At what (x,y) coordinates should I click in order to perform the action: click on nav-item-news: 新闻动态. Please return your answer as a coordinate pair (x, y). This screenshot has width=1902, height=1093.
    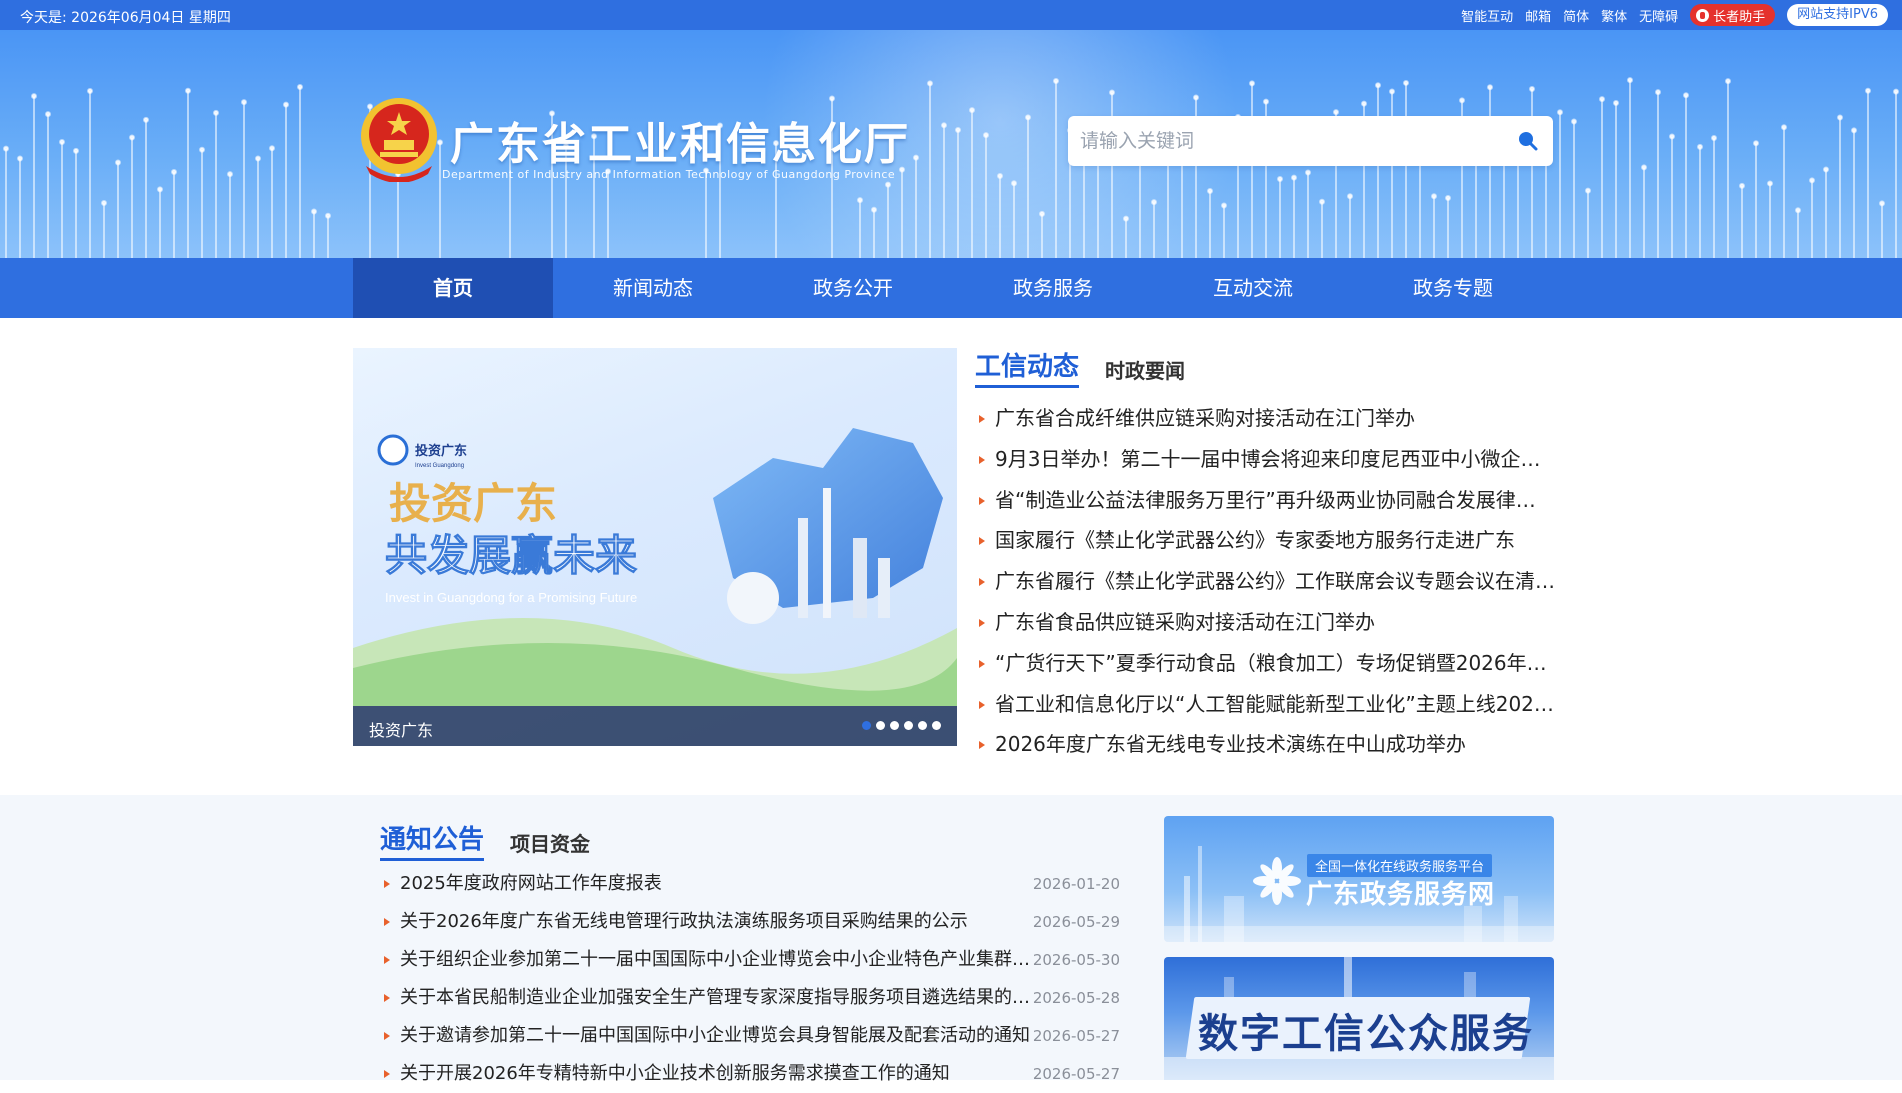
    Looking at the image, I should click on (653, 288).